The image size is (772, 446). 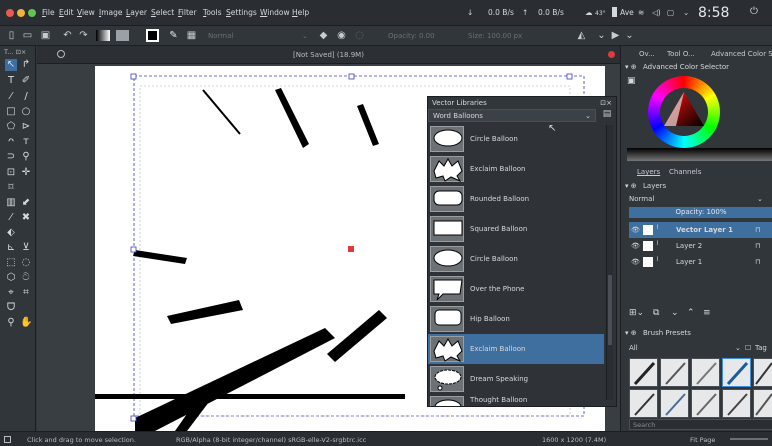 I want to click on move-tool-icon: ✛, so click(x=26, y=173).